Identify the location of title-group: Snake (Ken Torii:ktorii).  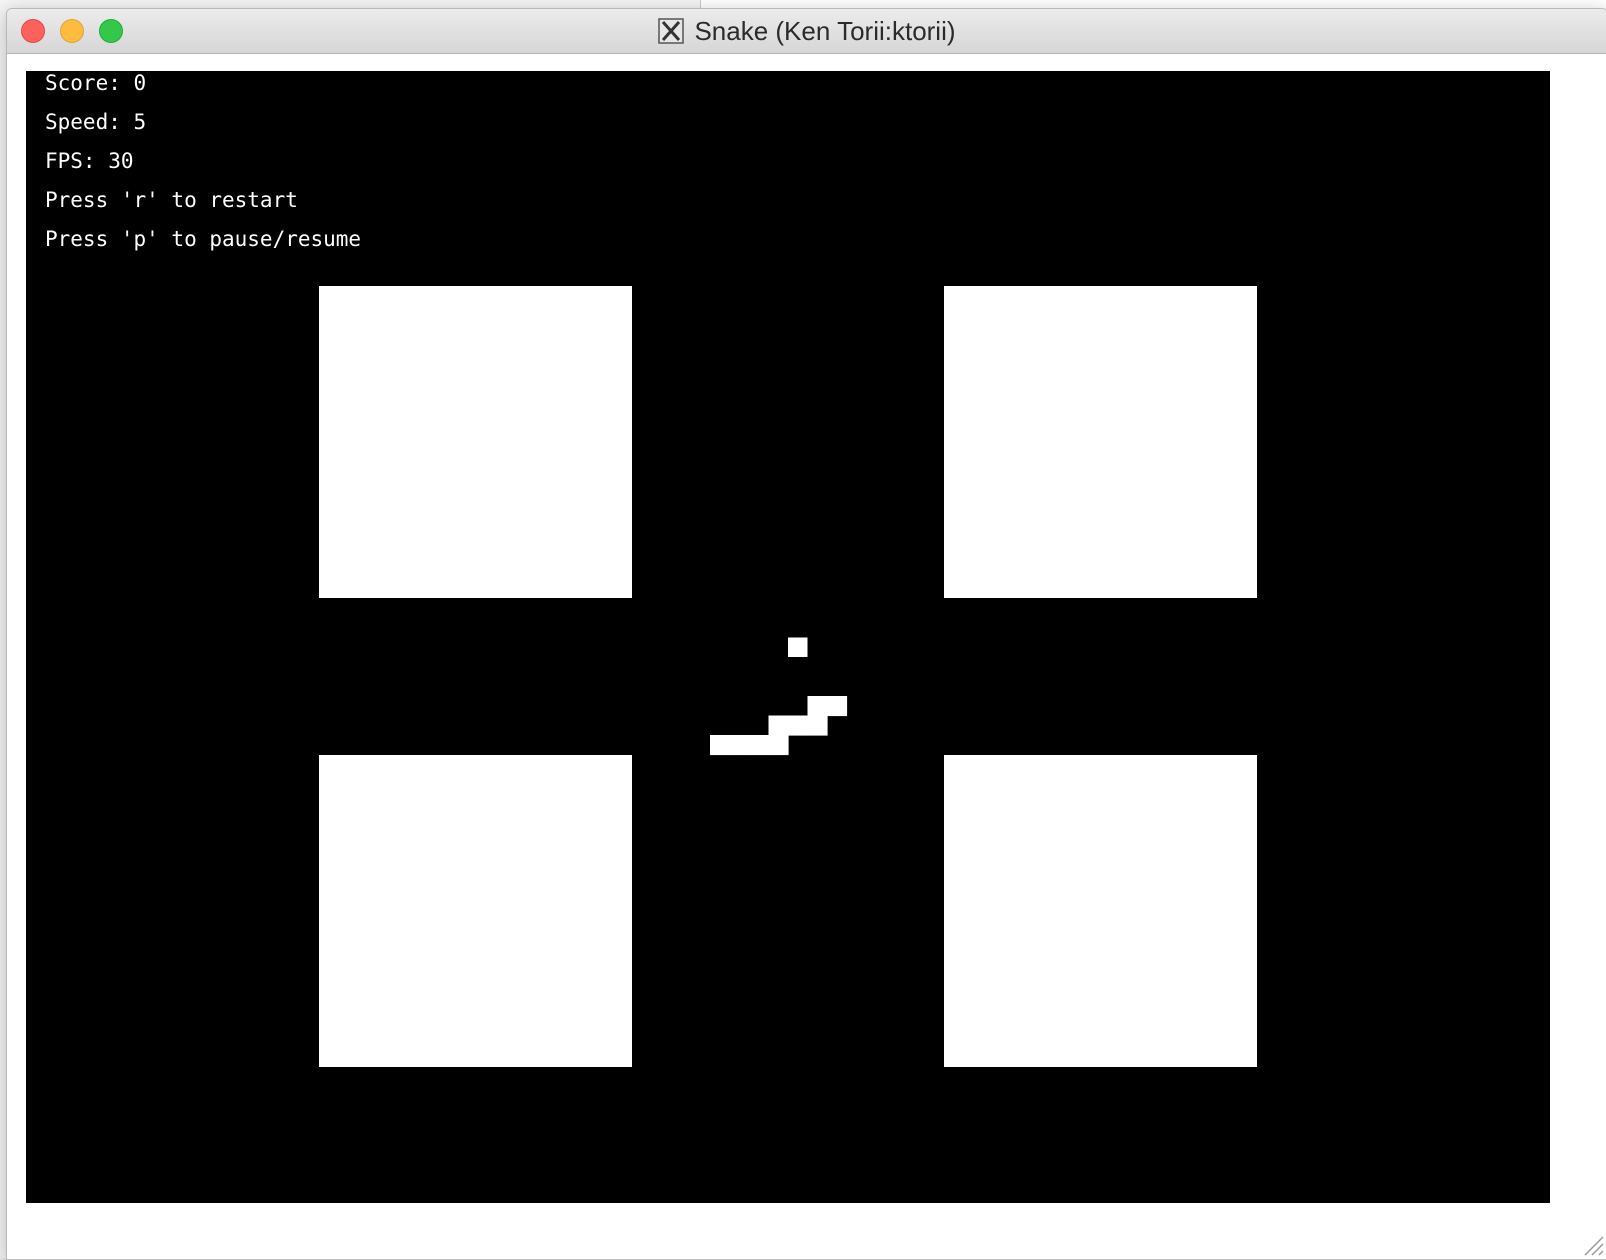
(806, 31).